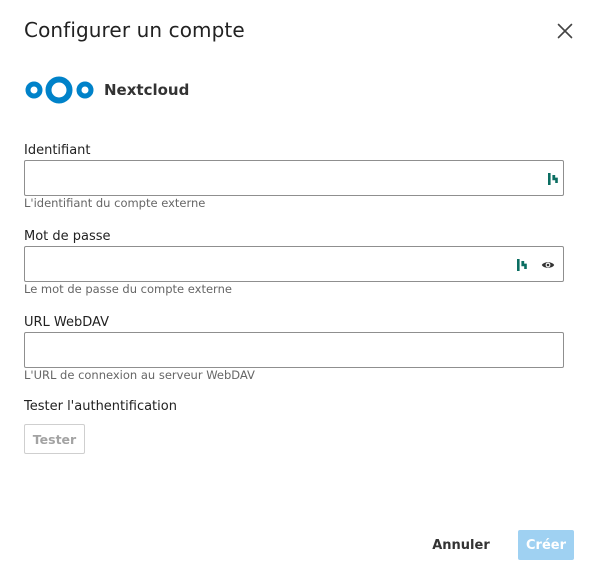 The height and width of the screenshot is (569, 593). Describe the element at coordinates (54, 439) in the screenshot. I see `test-button: Tester` at that location.